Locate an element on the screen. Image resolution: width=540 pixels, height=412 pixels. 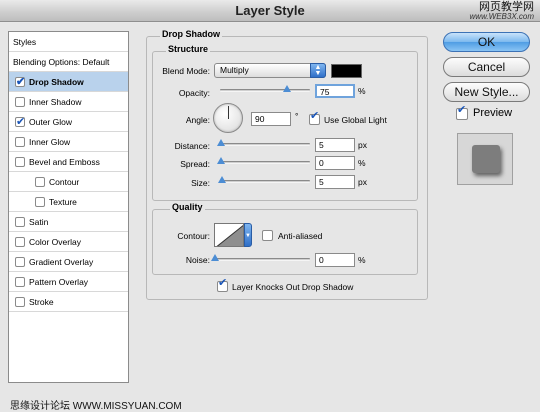
anti-aliased-label: Anti-aliased is located at coordinates (300, 236).